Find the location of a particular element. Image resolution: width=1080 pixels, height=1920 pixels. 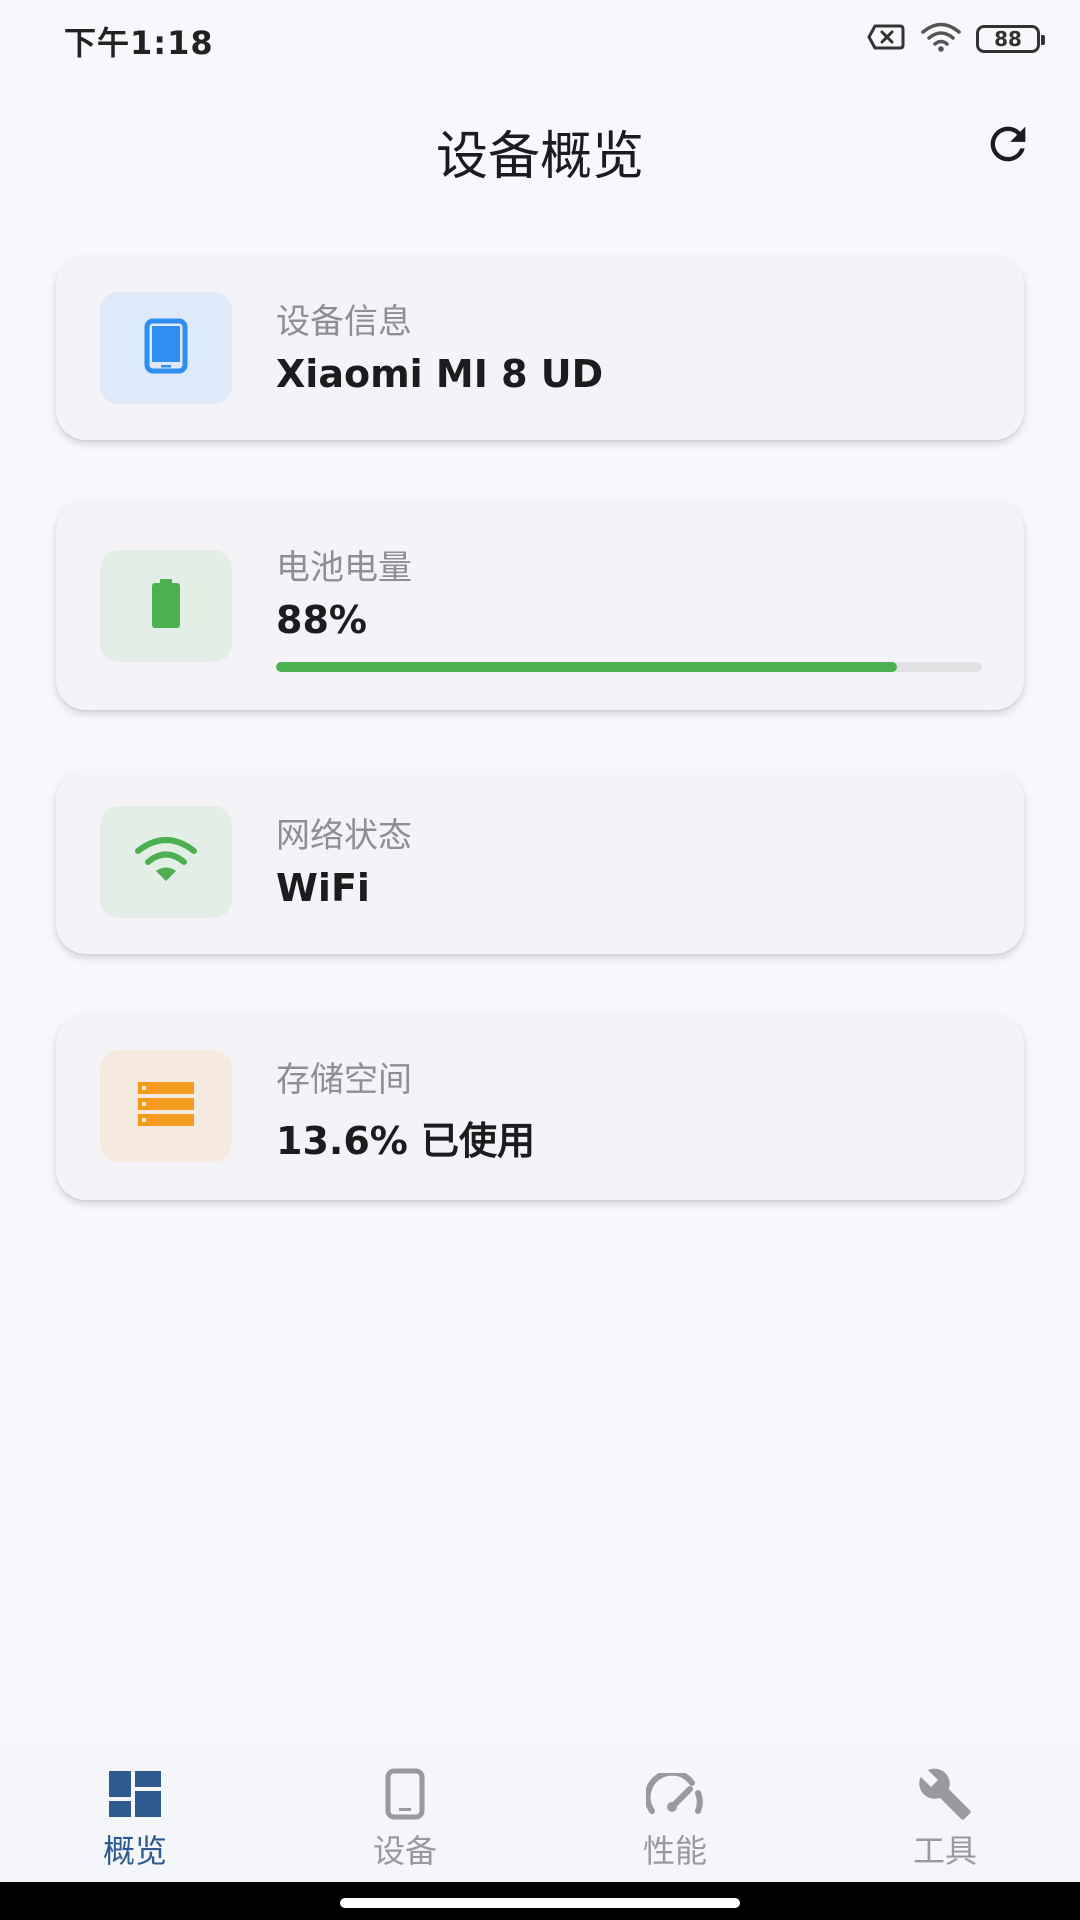

battery-level-text: 88 is located at coordinates (1008, 39).